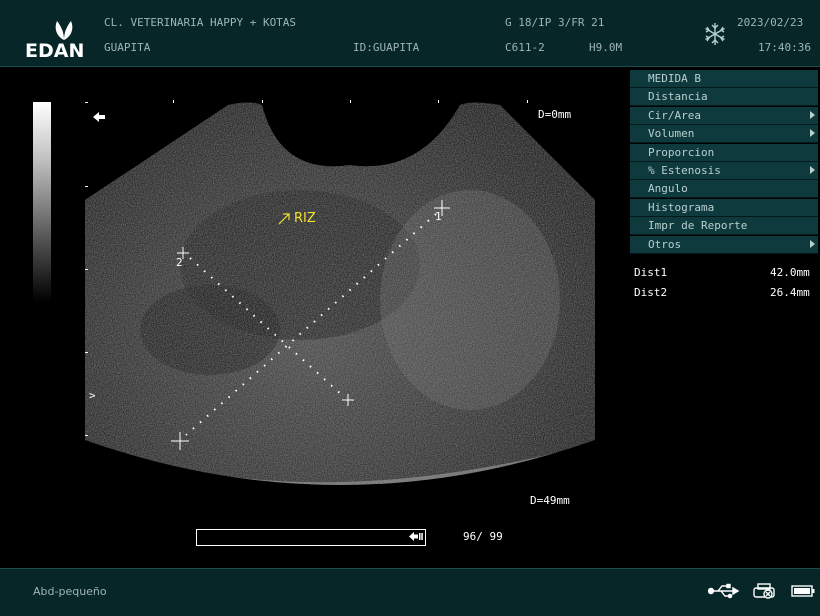 The width and height of the screenshot is (820, 616). What do you see at coordinates (790, 272) in the screenshot?
I see `result-value-dist1: 42.0mm` at bounding box center [790, 272].